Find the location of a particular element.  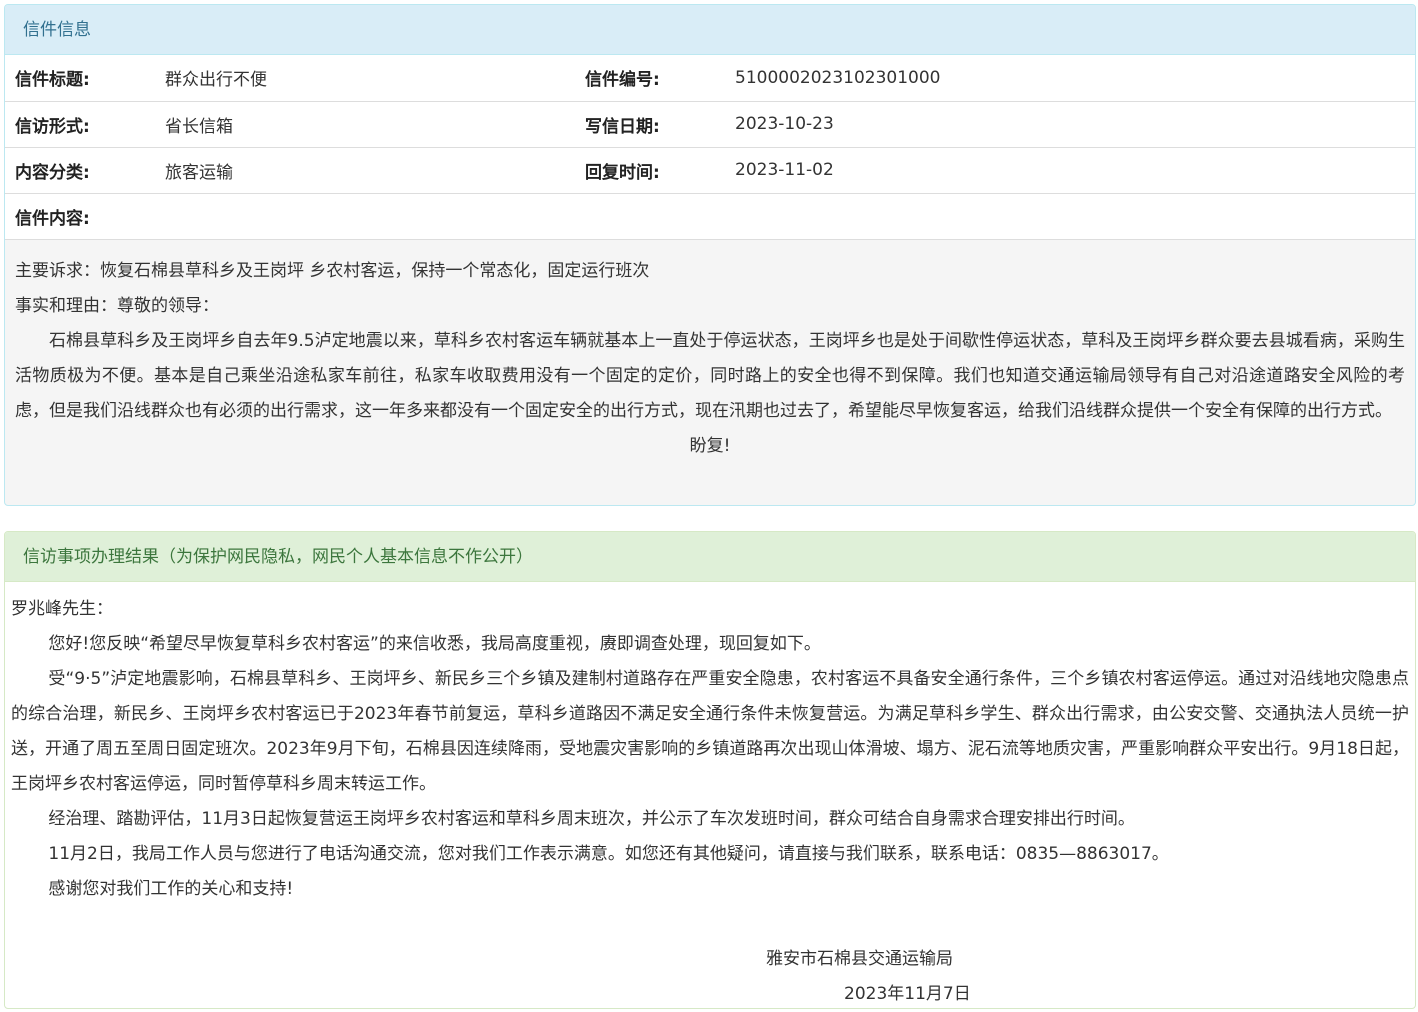

result-heading: 信访事项办理结果（为保护网民隐私，网民个人基本信息不作公开） is located at coordinates (710, 557).